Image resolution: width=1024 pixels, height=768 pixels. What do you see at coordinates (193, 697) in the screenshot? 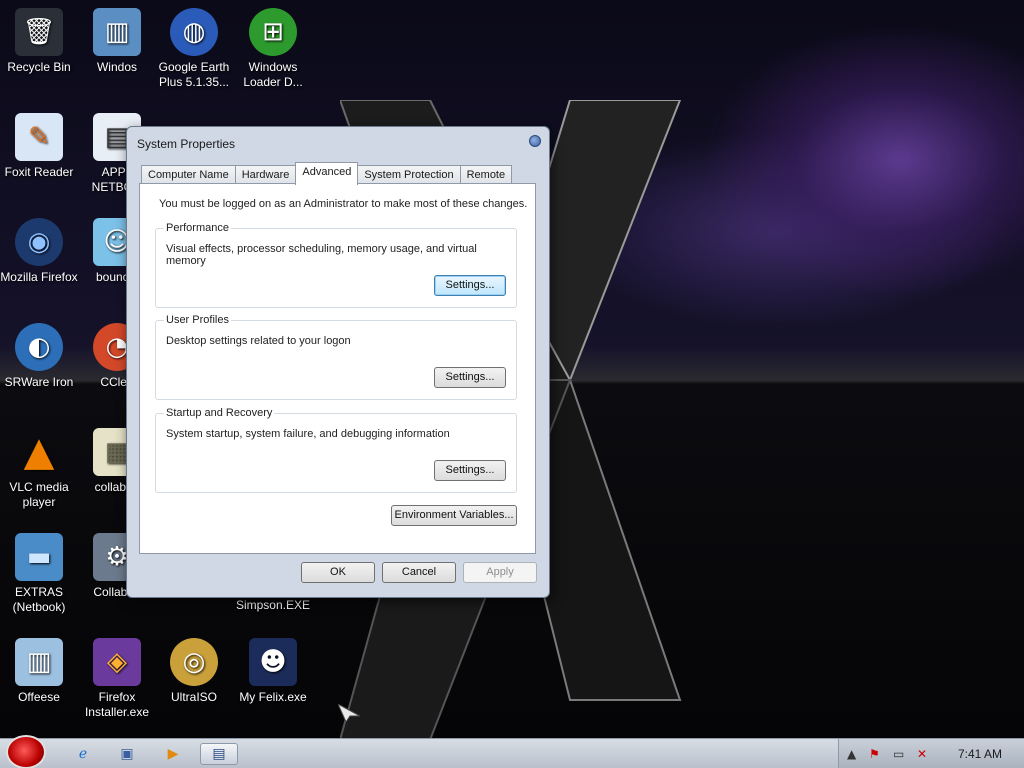
I see `ultraiso-label: UltraISO` at bounding box center [193, 697].